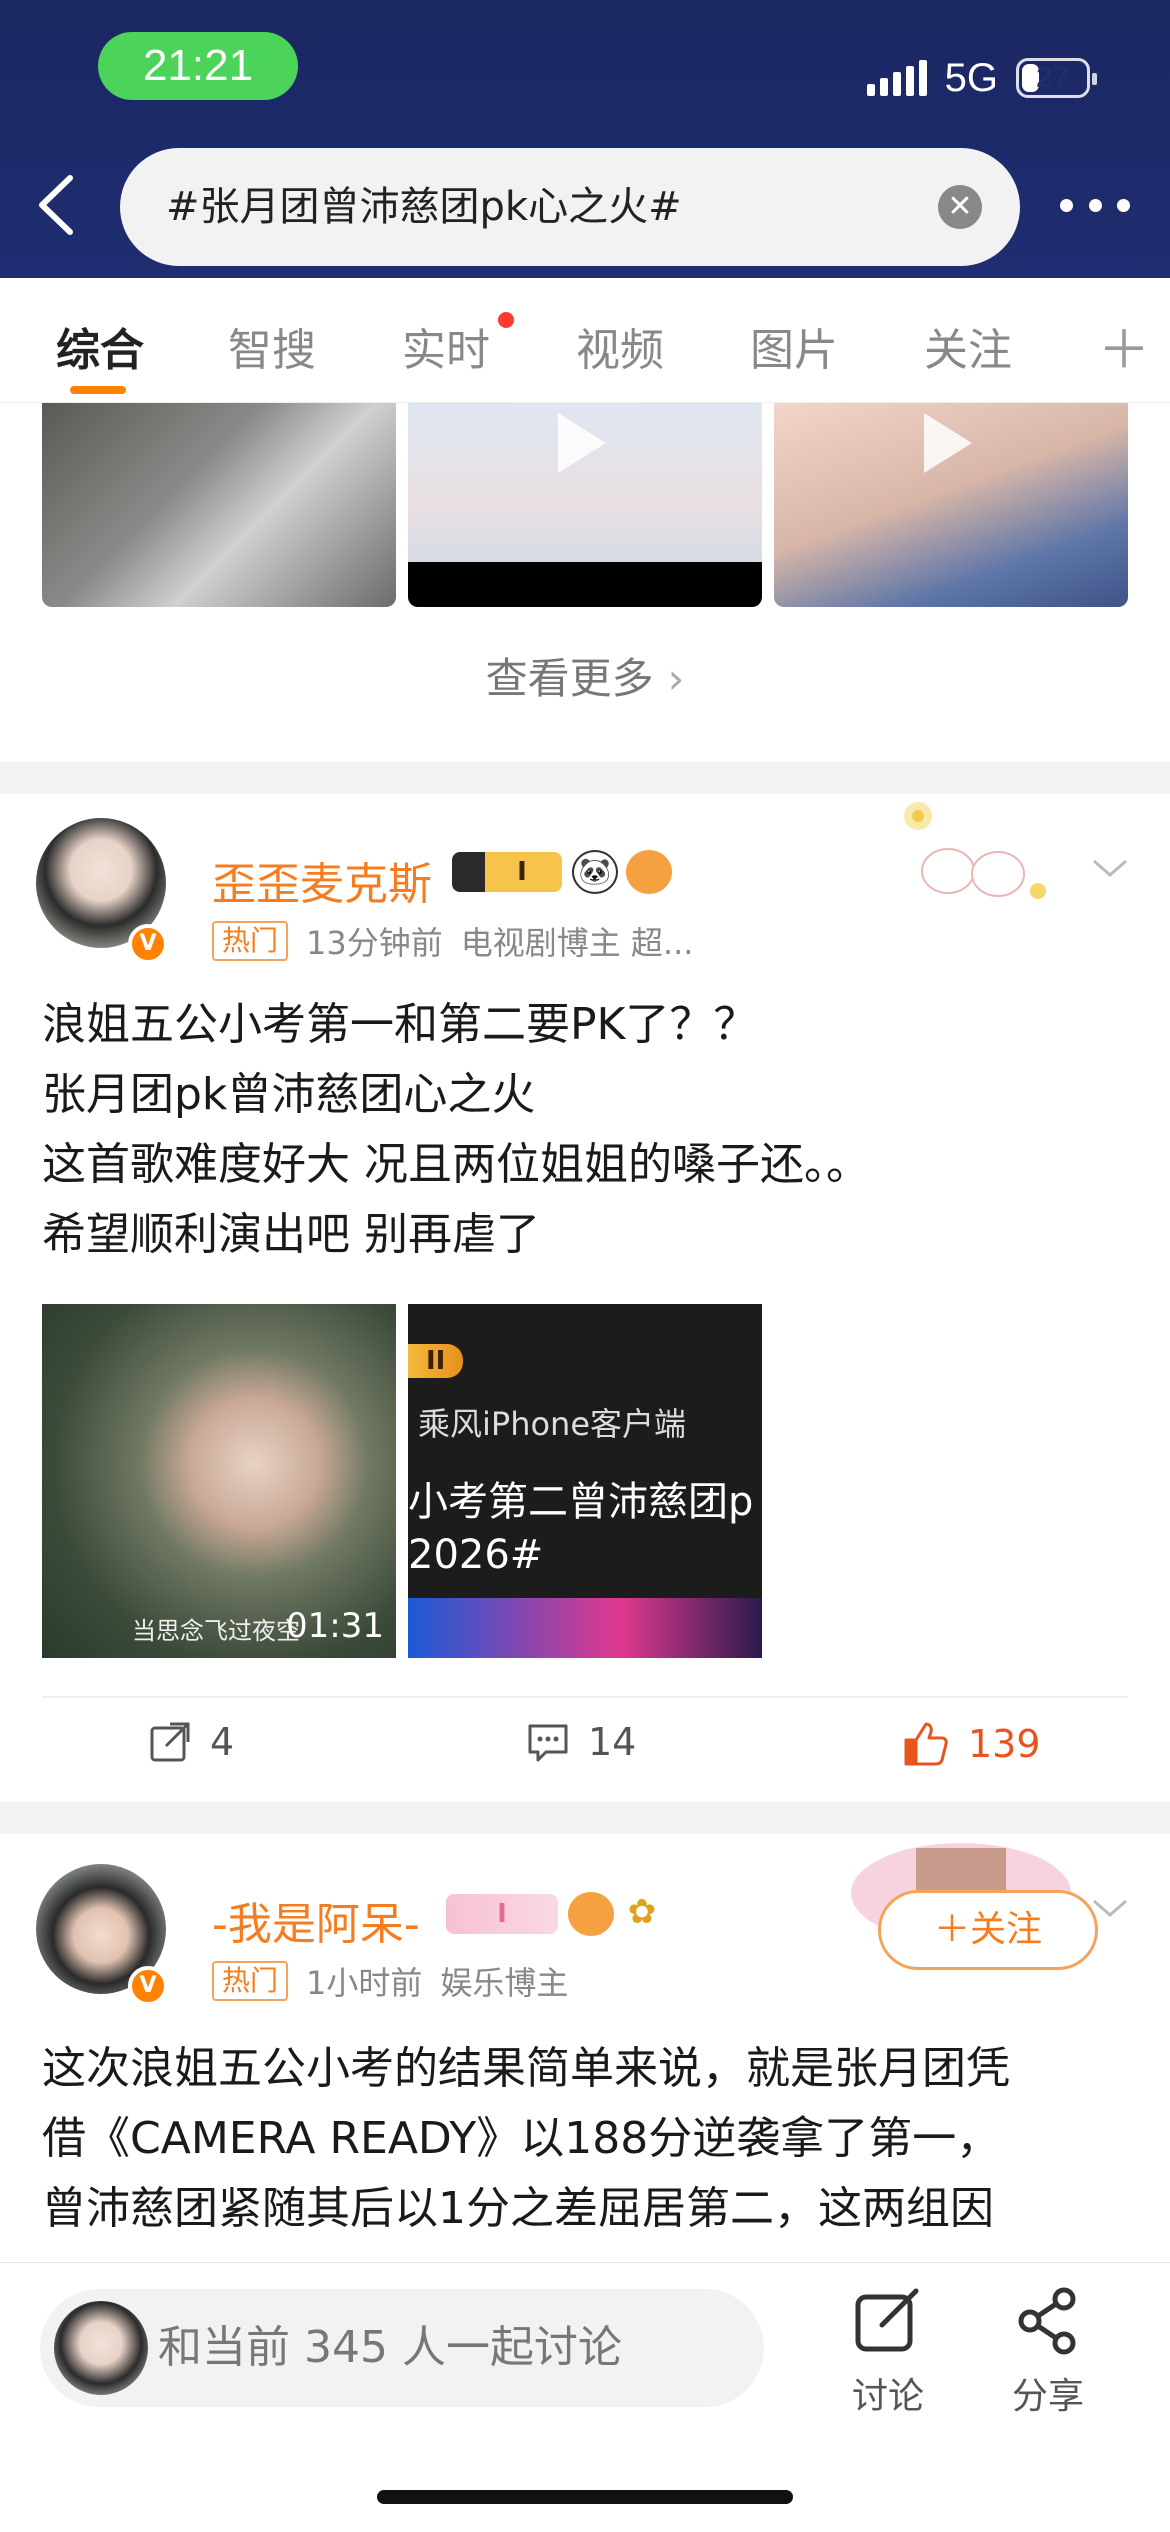  I want to click on image-text: 2026#, so click(476, 1555).